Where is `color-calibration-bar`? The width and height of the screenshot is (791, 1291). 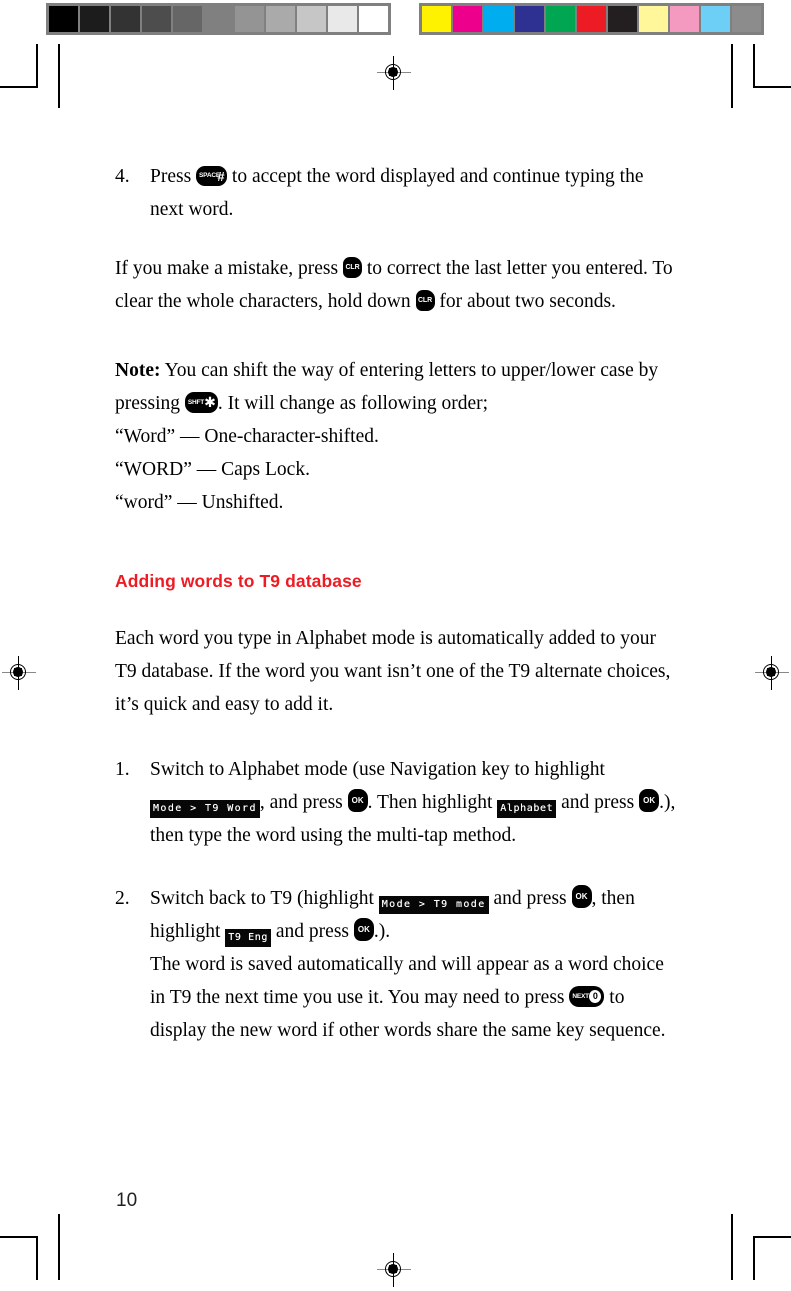 color-calibration-bar is located at coordinates (591, 19).